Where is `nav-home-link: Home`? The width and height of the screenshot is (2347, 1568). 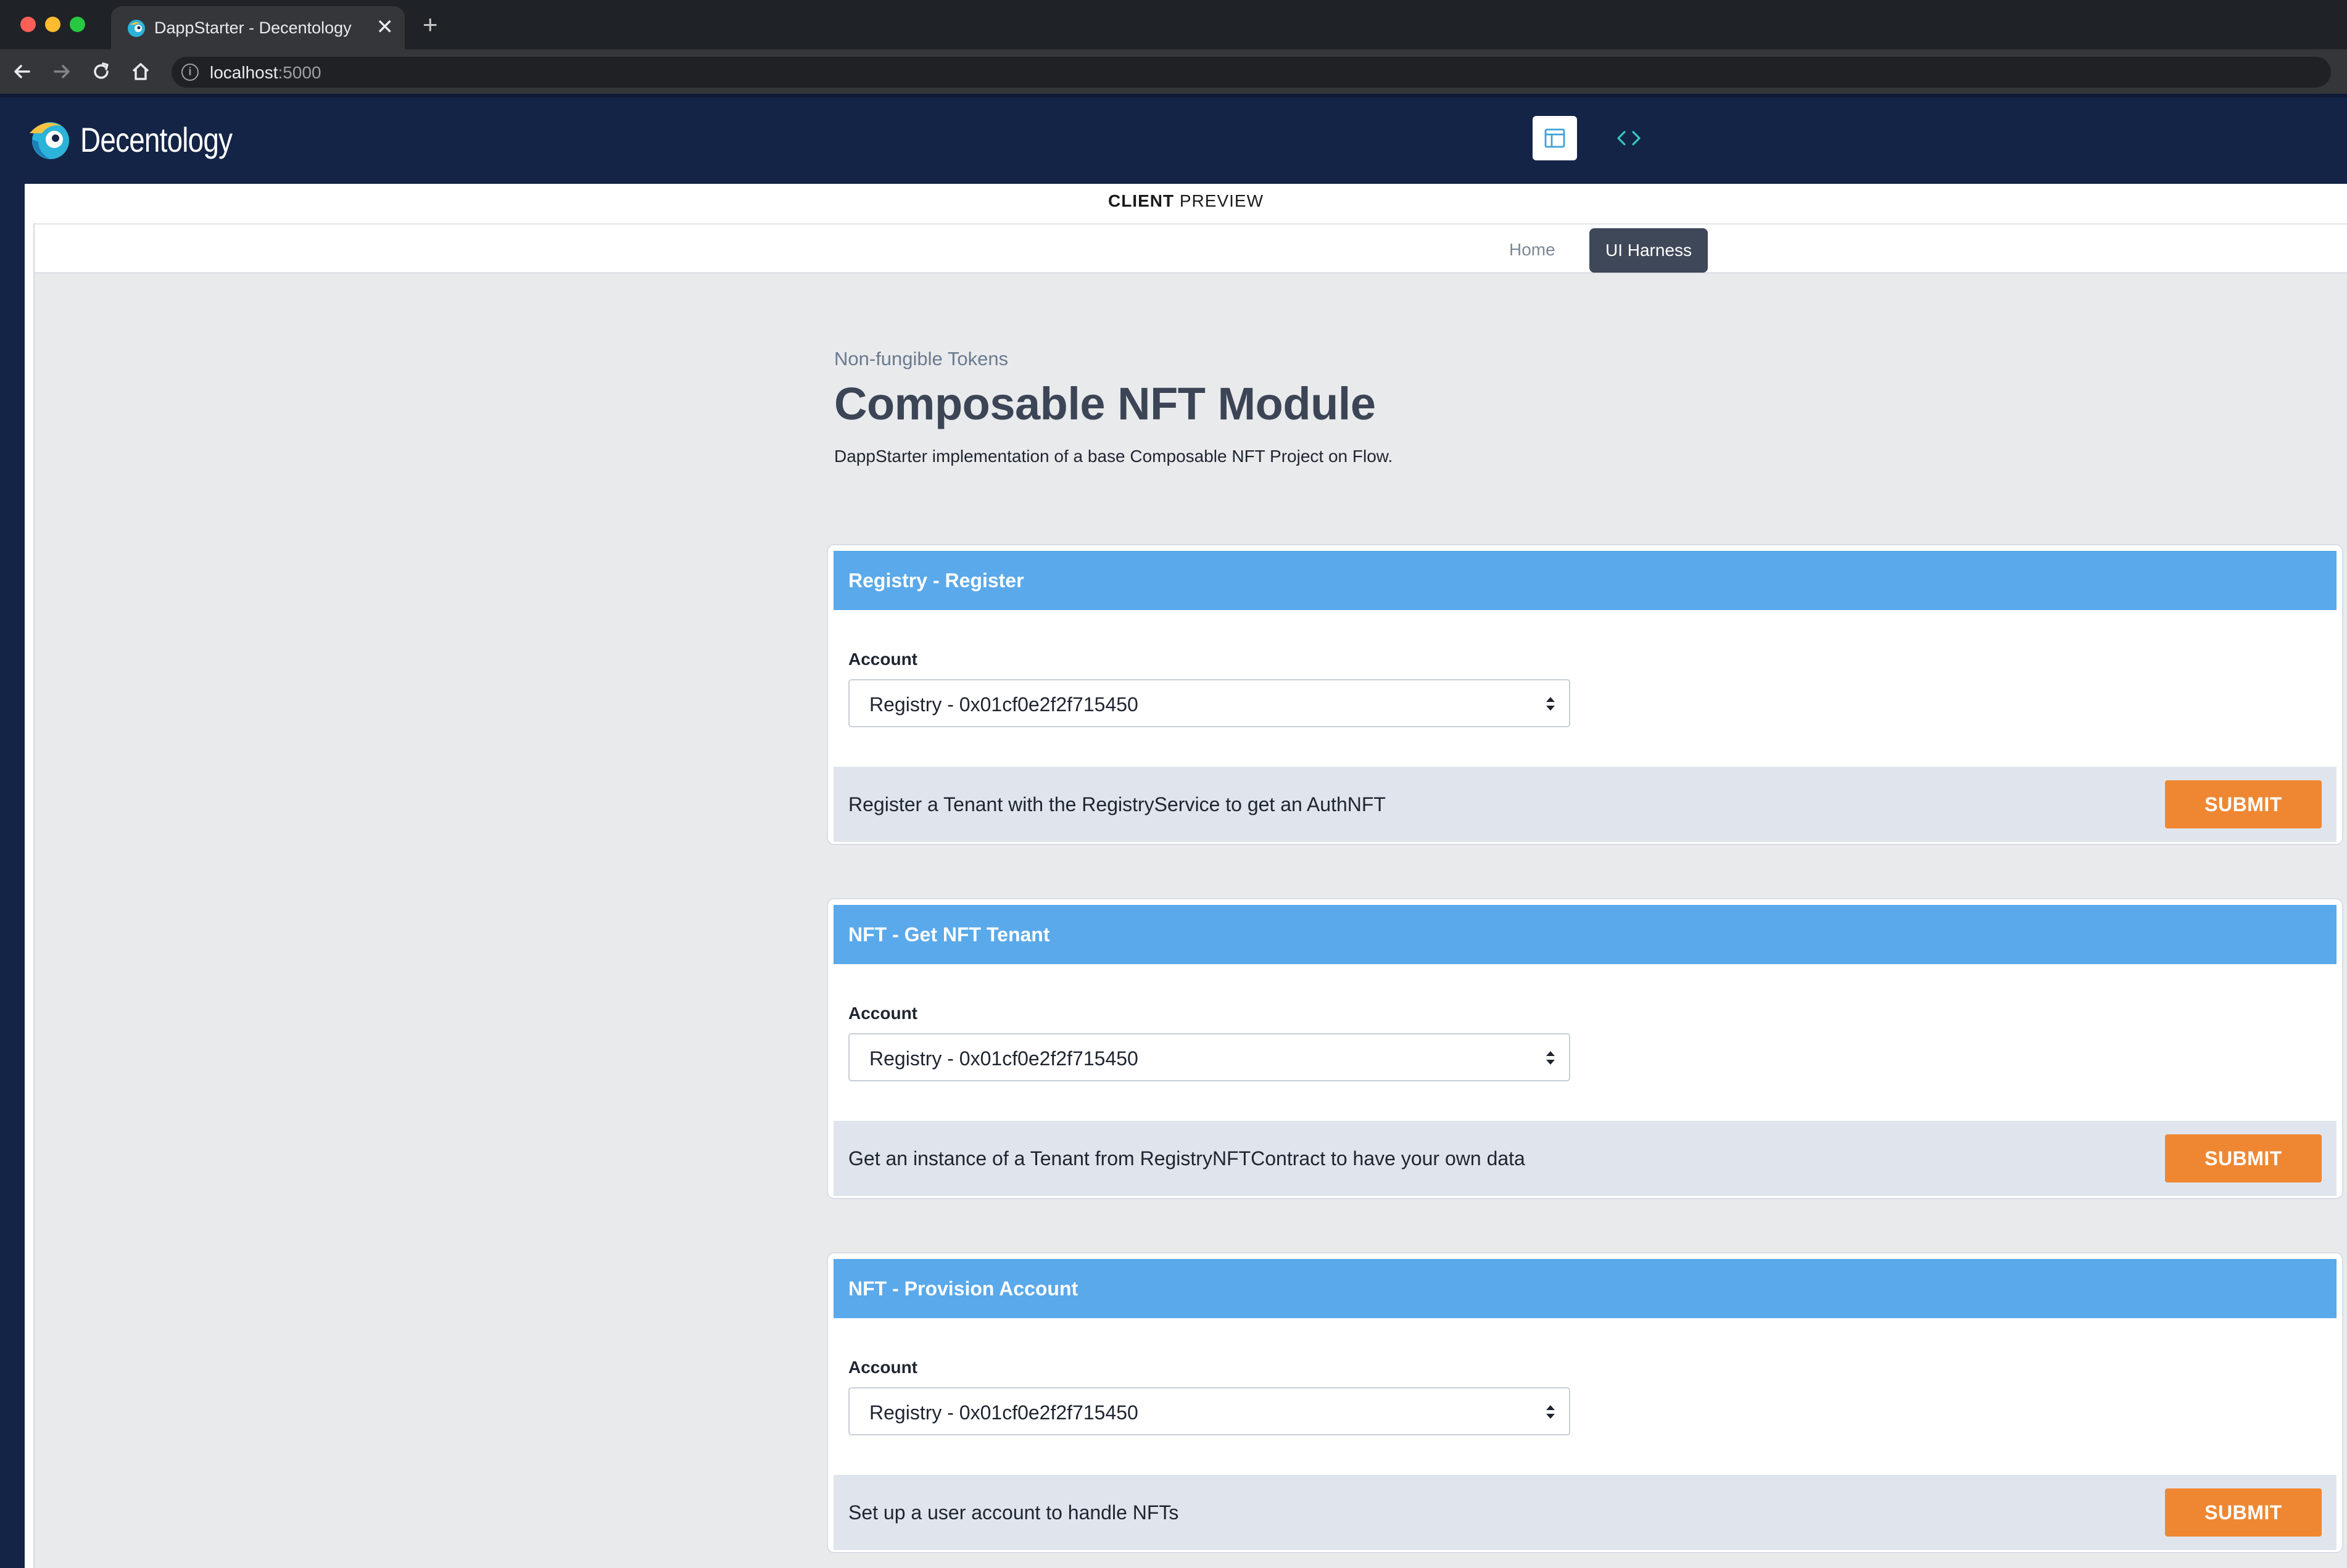
nav-home-link: Home is located at coordinates (1532, 249).